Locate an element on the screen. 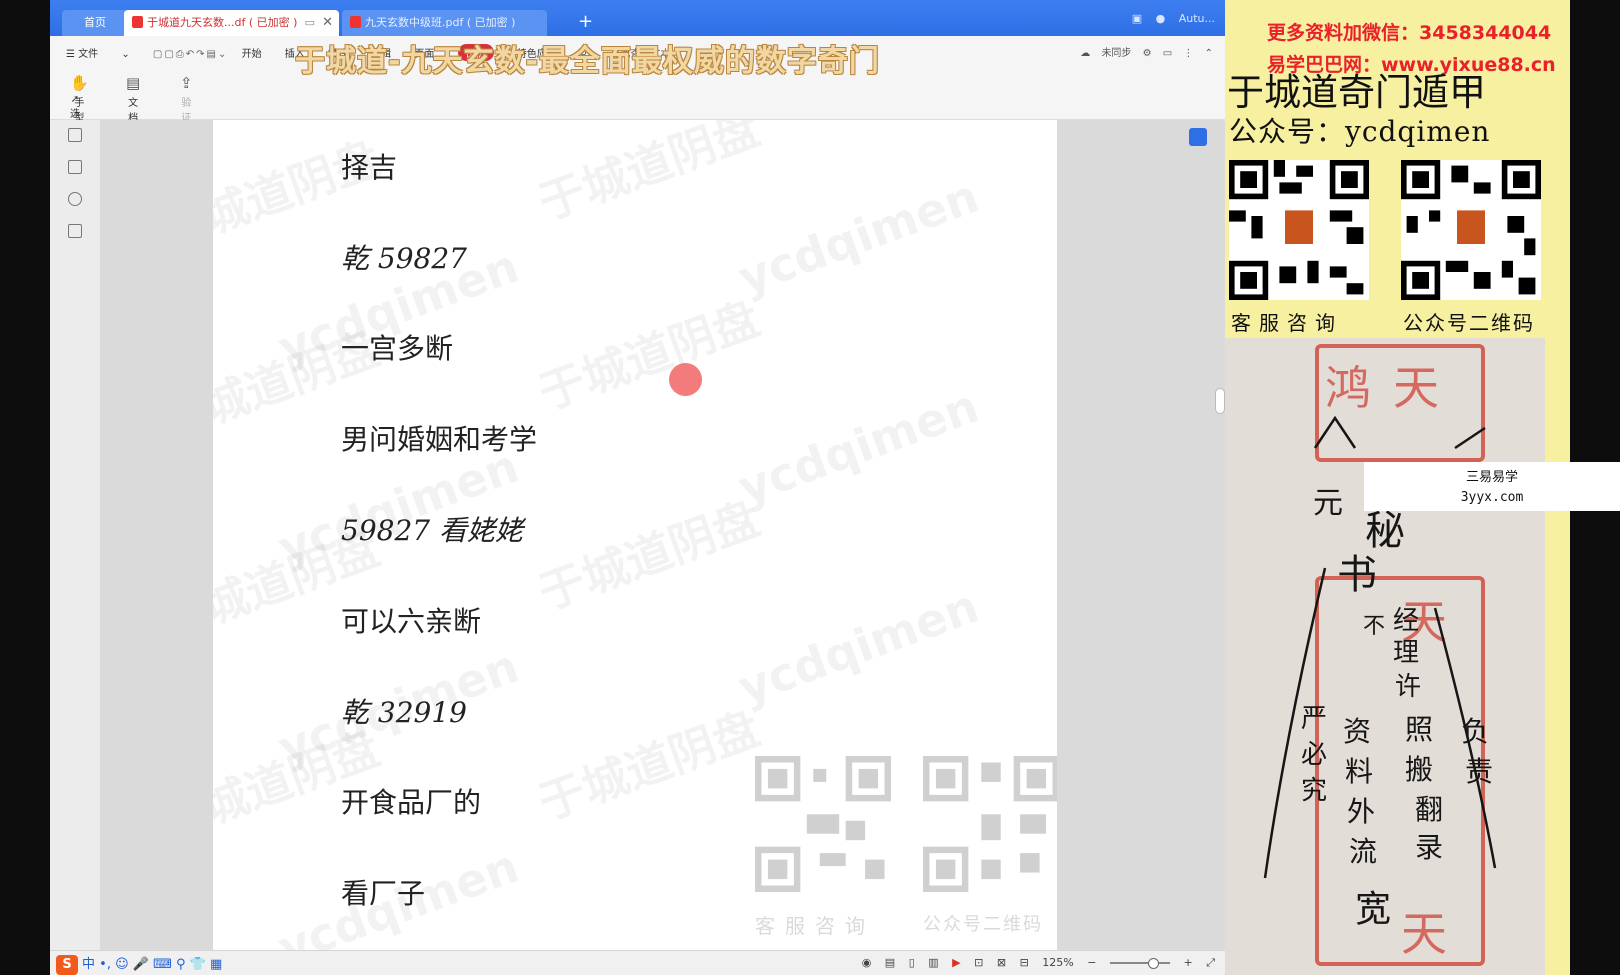 The width and height of the screenshot is (1620, 975). emoji-icon: ☺ is located at coordinates (122, 964).